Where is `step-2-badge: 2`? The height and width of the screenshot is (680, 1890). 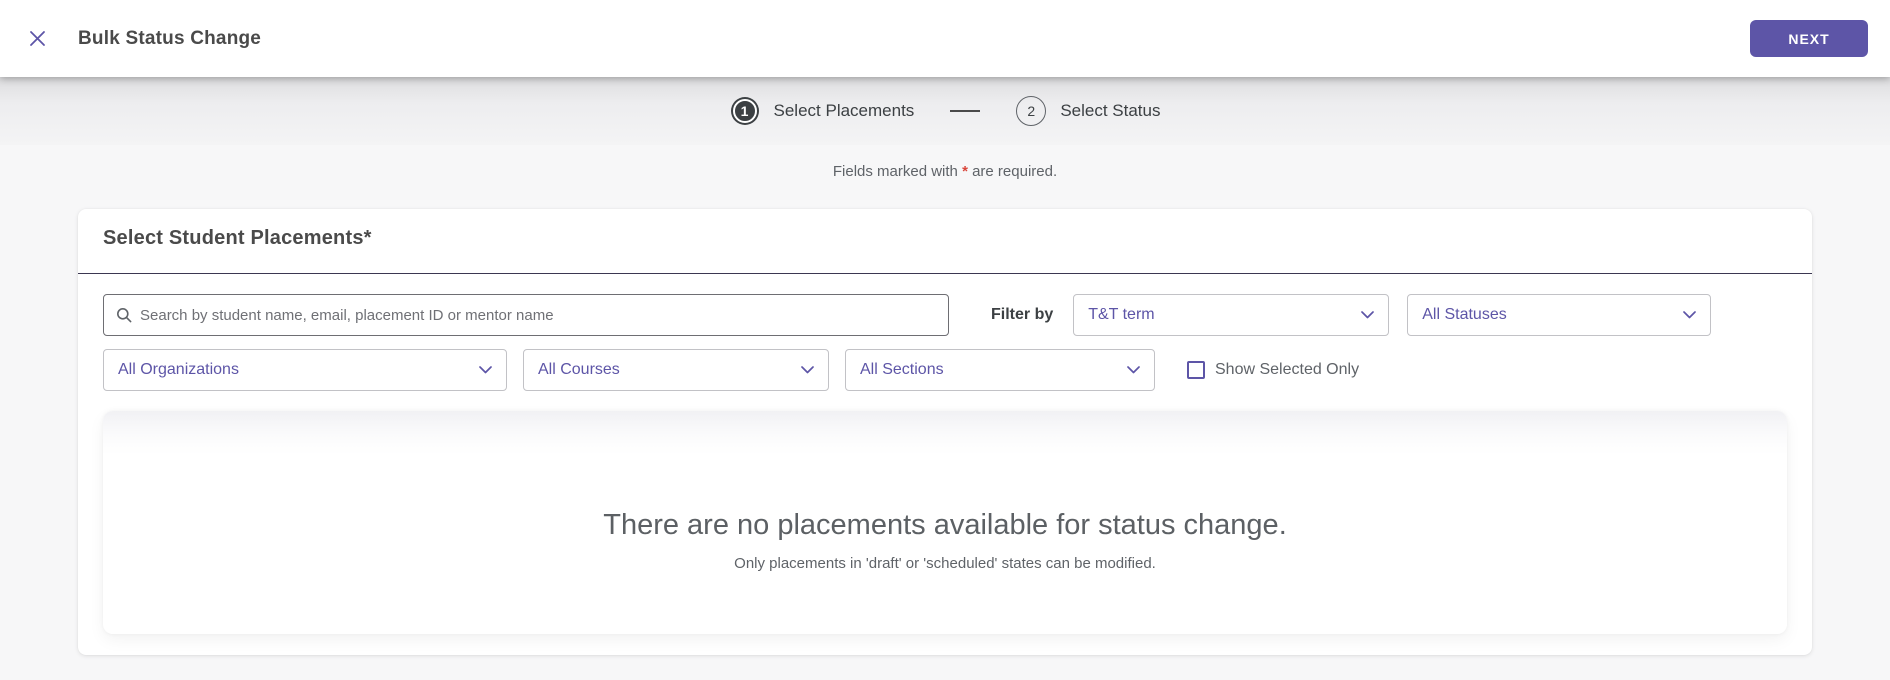 step-2-badge: 2 is located at coordinates (1031, 111).